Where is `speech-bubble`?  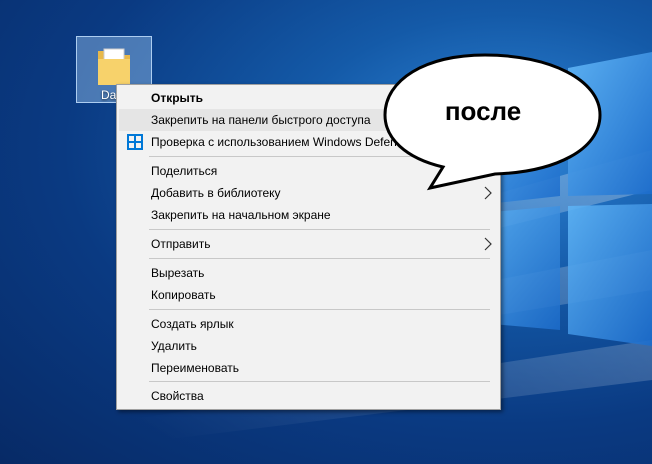 speech-bubble is located at coordinates (492, 122).